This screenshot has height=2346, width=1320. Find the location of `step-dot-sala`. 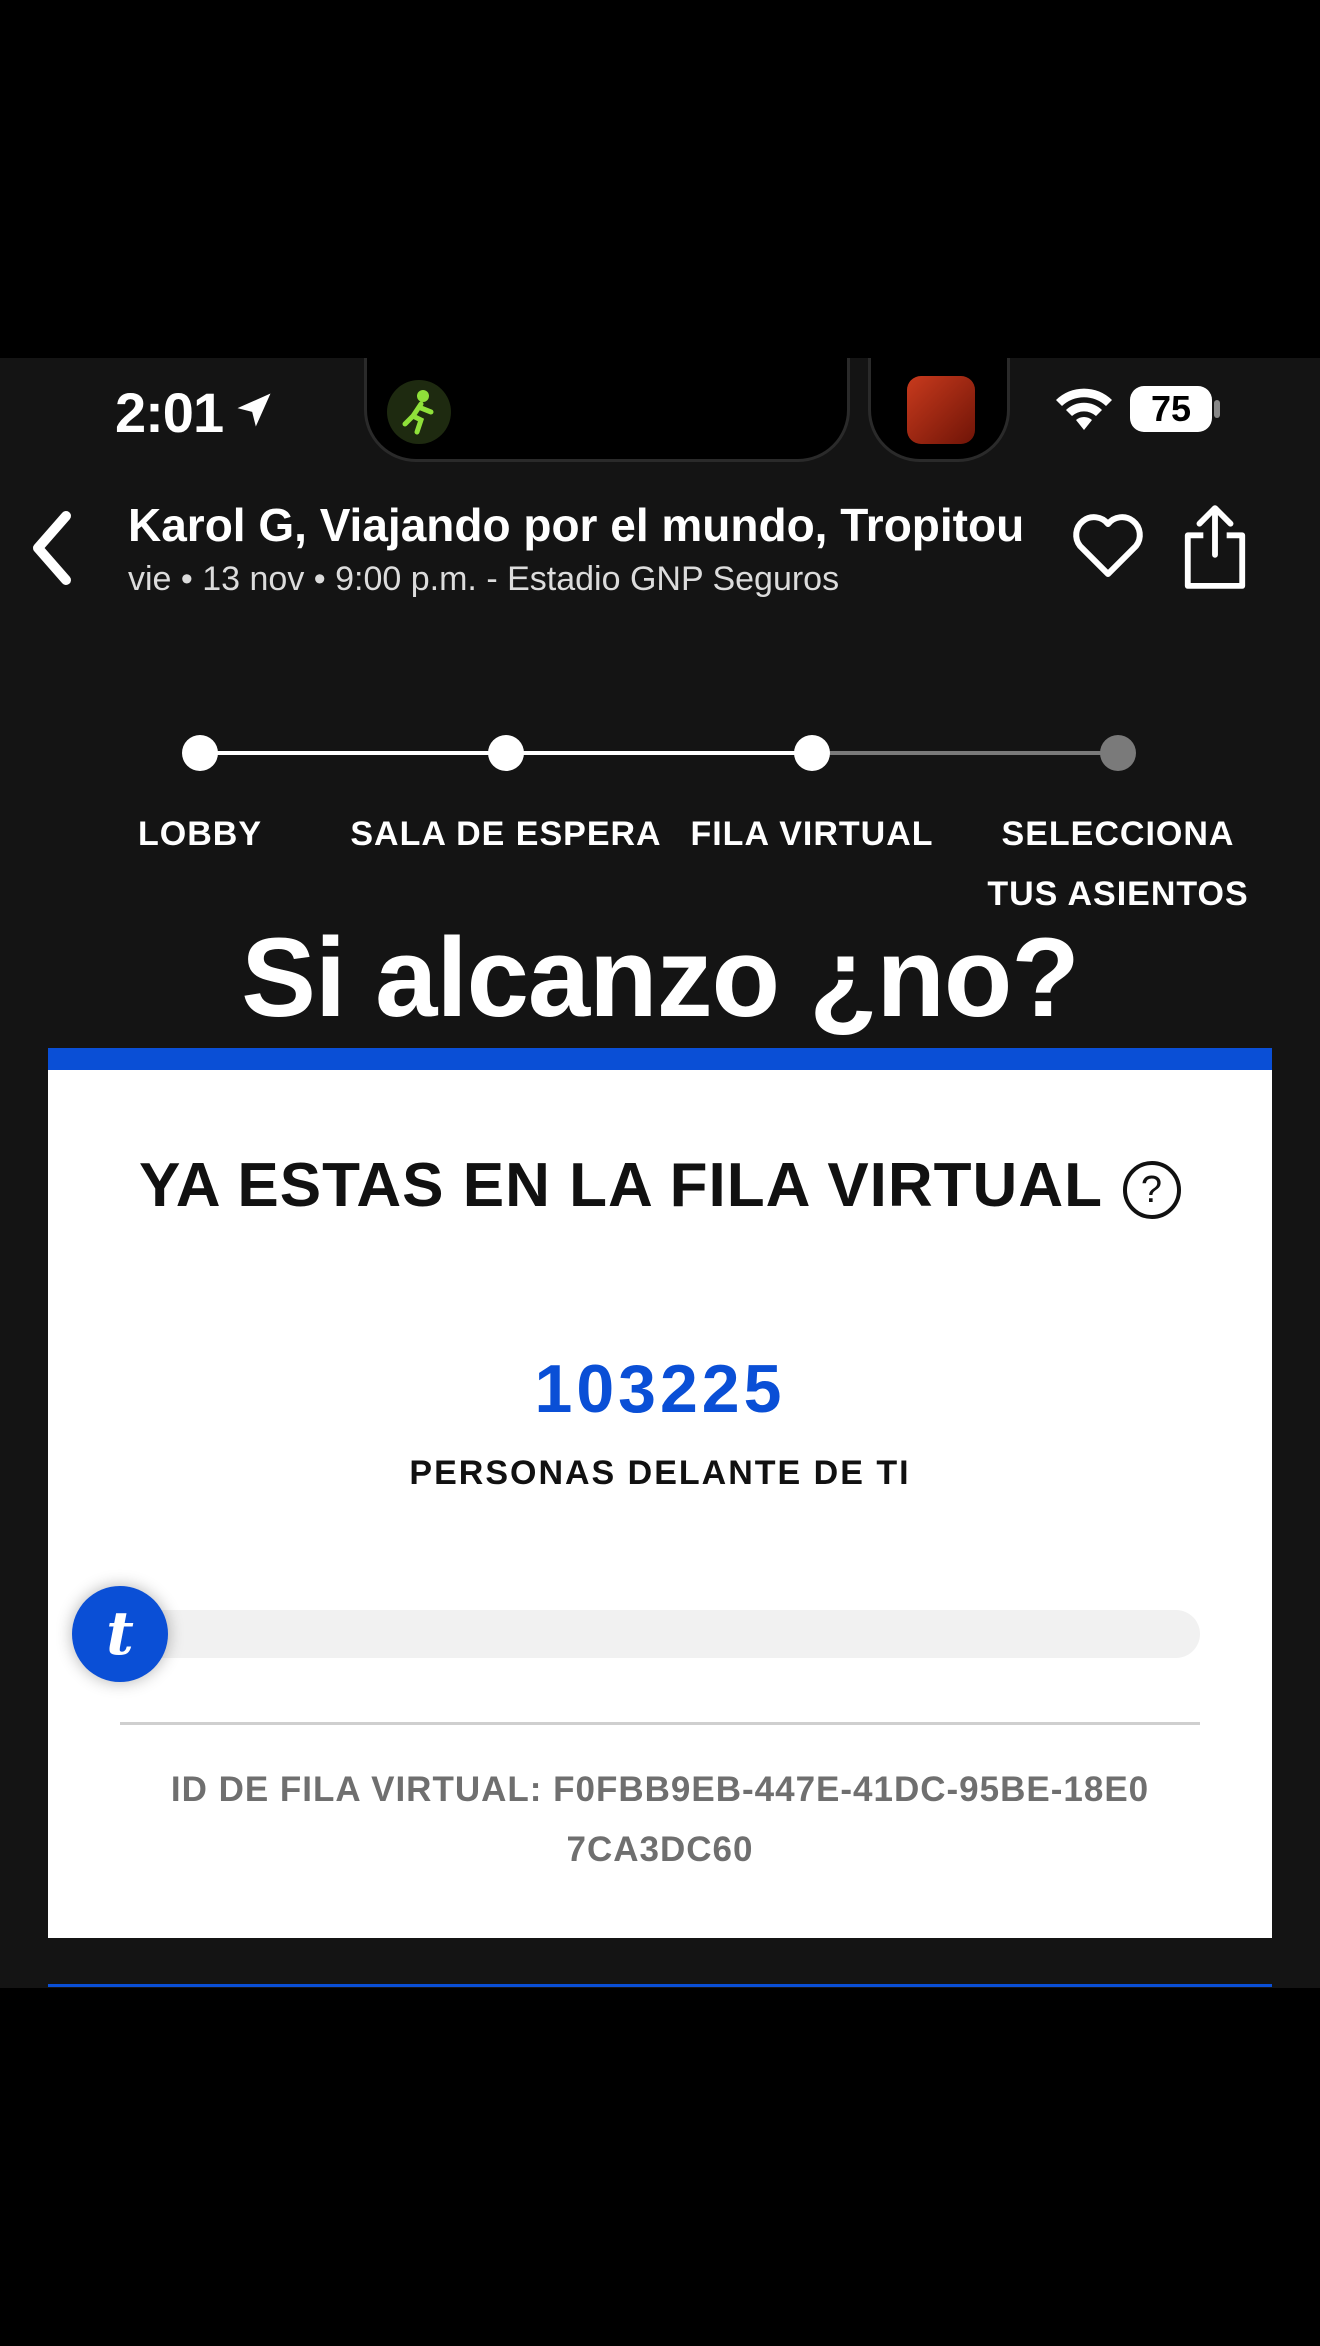

step-dot-sala is located at coordinates (506, 753).